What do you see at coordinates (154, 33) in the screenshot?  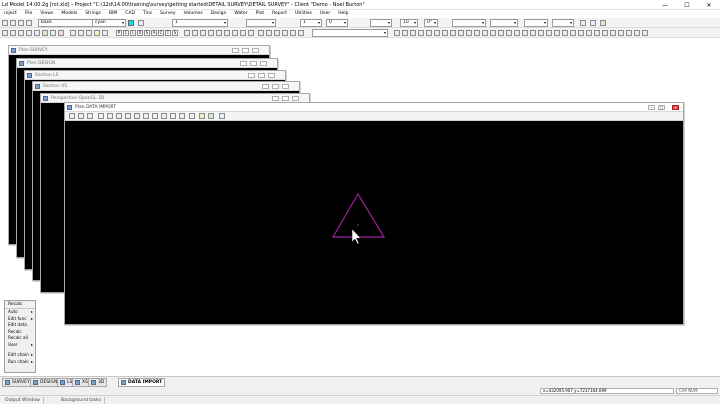 I see `snap-a-button: A` at bounding box center [154, 33].